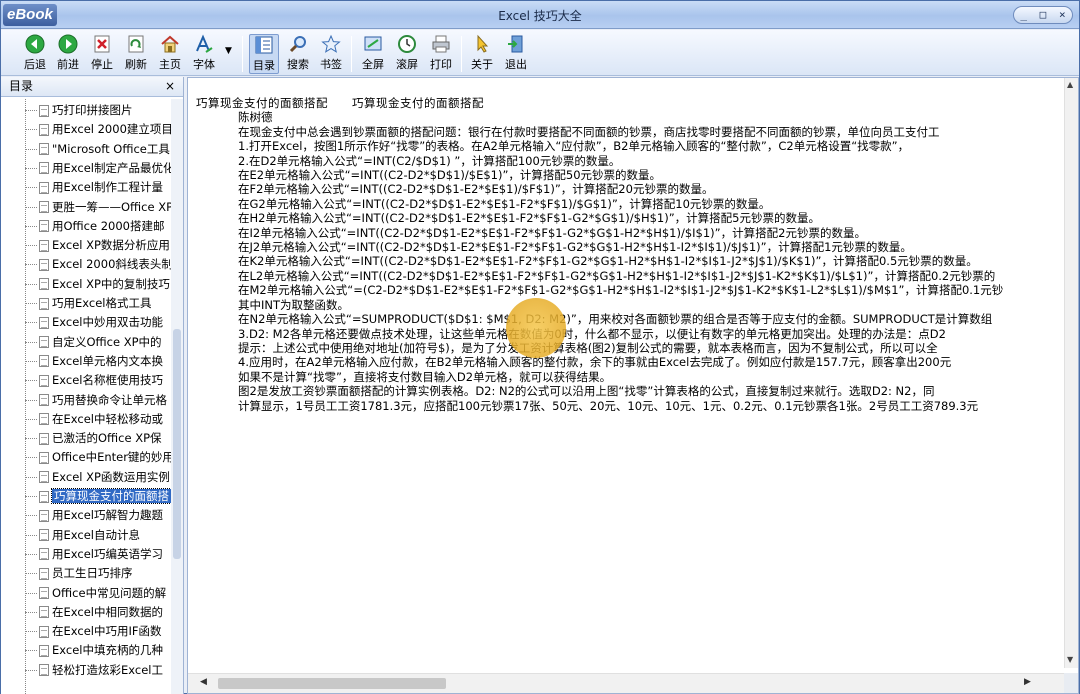 This screenshot has width=1080, height=694. I want to click on toc-item: 自定义Office XP中的, so click(98, 342).